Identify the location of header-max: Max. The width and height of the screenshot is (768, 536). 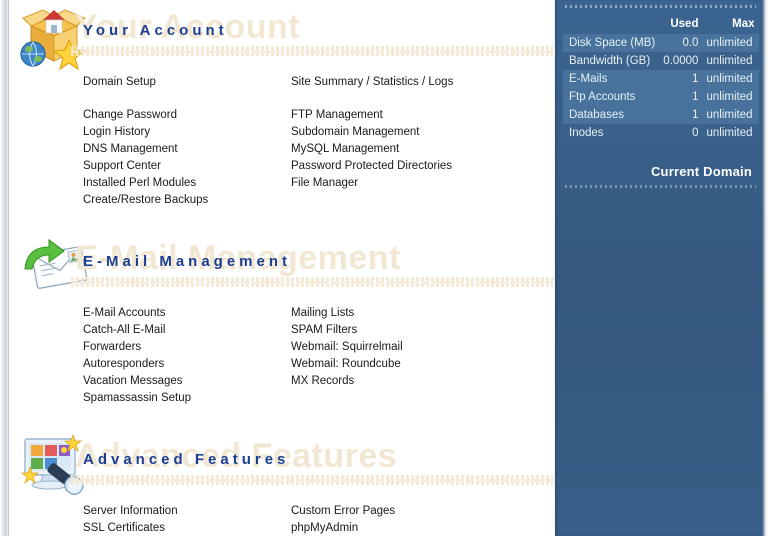
(743, 24).